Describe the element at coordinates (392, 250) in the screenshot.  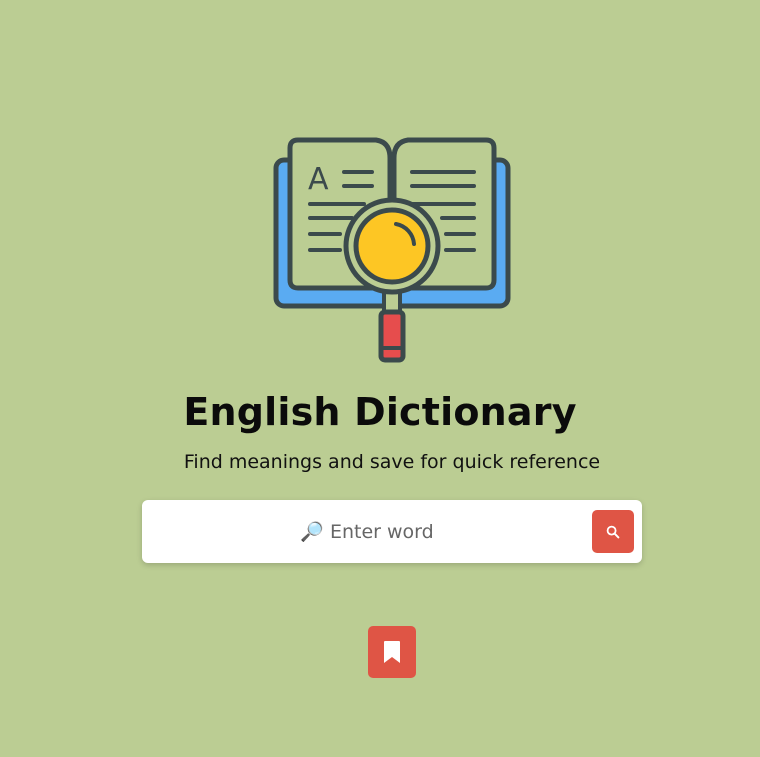
I see `dictionary-logo-icon: A` at that location.